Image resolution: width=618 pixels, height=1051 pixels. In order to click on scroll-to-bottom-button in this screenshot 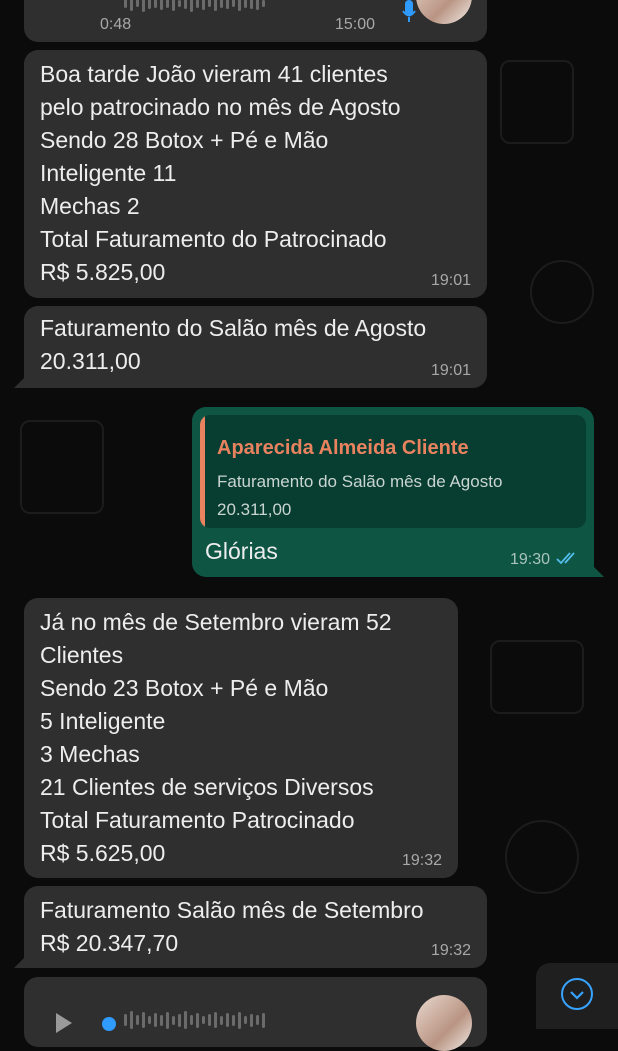, I will do `click(577, 996)`.